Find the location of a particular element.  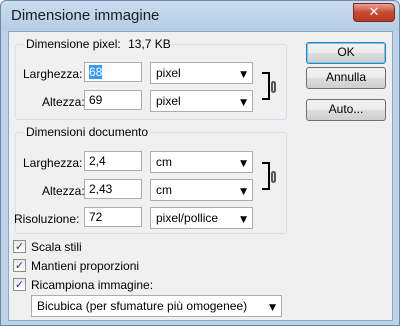

resample-method-value: Bicubica (per sfumature più omogenee) is located at coordinates (142, 306).